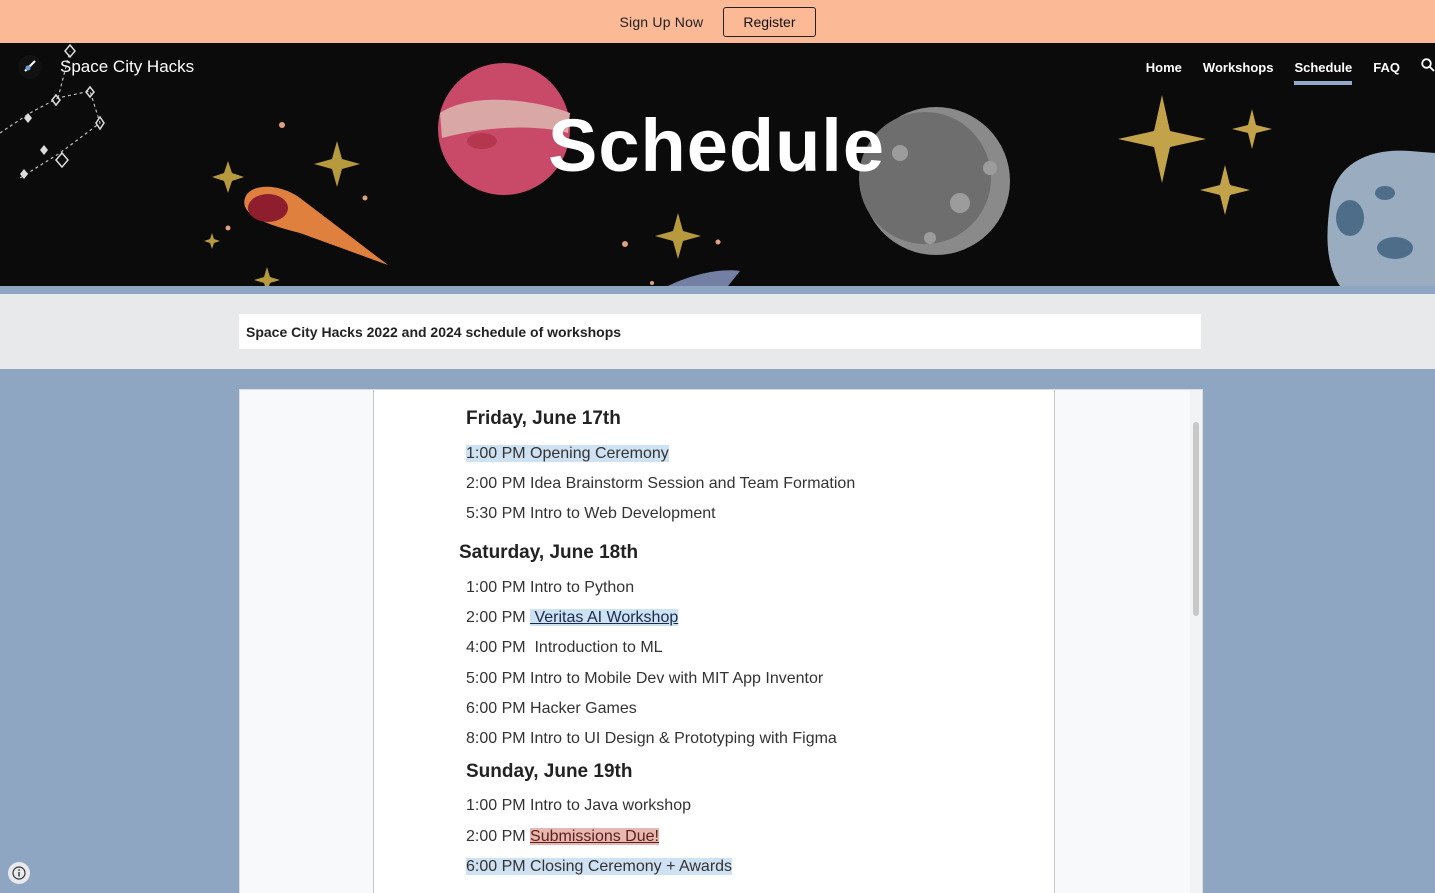  I want to click on schedule-item: 1:00 PM Intro to Java workshop, so click(578, 806).